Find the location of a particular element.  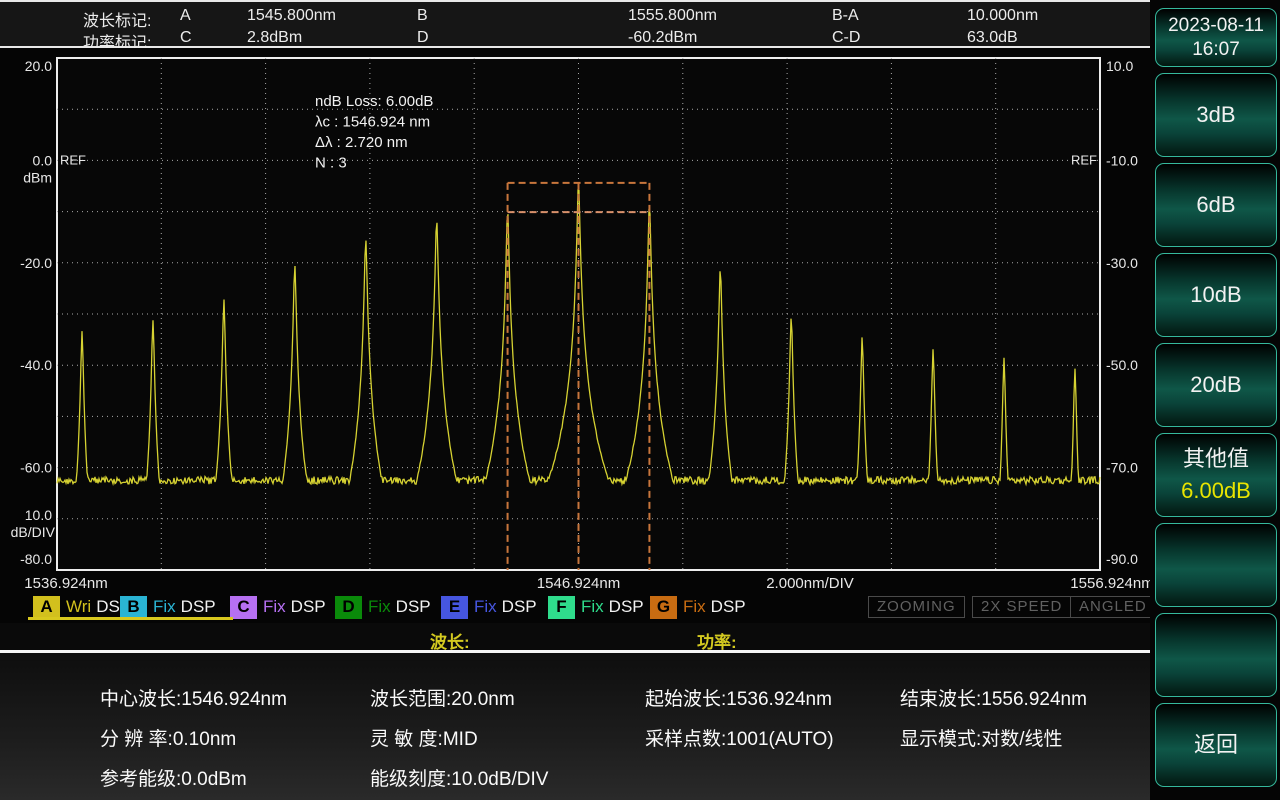

softkey-sidebar: 2023-08-11 16:07 3dB 6dB 10dB 20dB 其他值 6.00dB 返回 is located at coordinates (1215, 400).